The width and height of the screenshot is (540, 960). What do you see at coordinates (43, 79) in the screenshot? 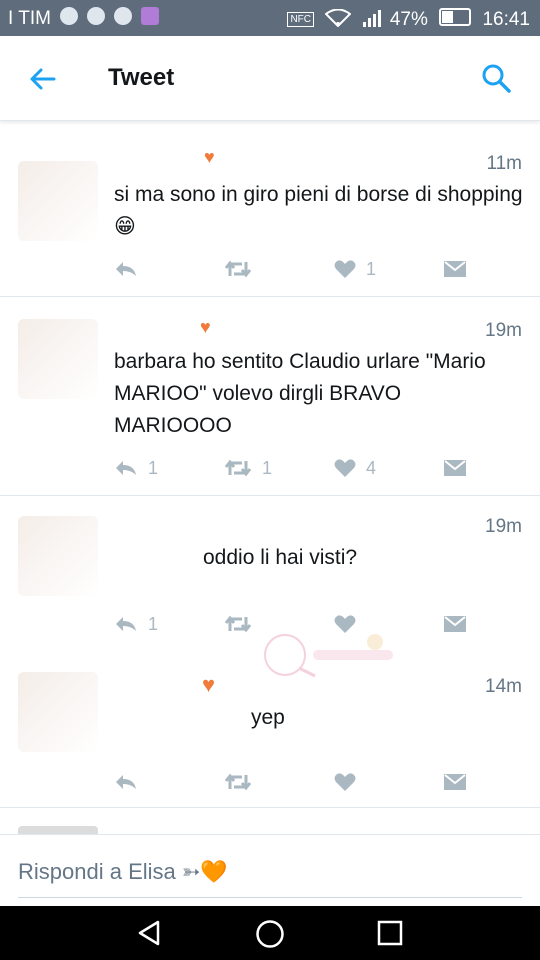
I see `back-arrow-icon` at bounding box center [43, 79].